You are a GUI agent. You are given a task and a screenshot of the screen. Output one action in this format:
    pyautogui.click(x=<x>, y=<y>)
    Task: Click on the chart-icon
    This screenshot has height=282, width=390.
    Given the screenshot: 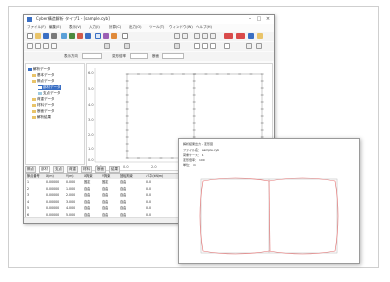 What is the action you would take?
    pyautogui.click(x=114, y=36)
    